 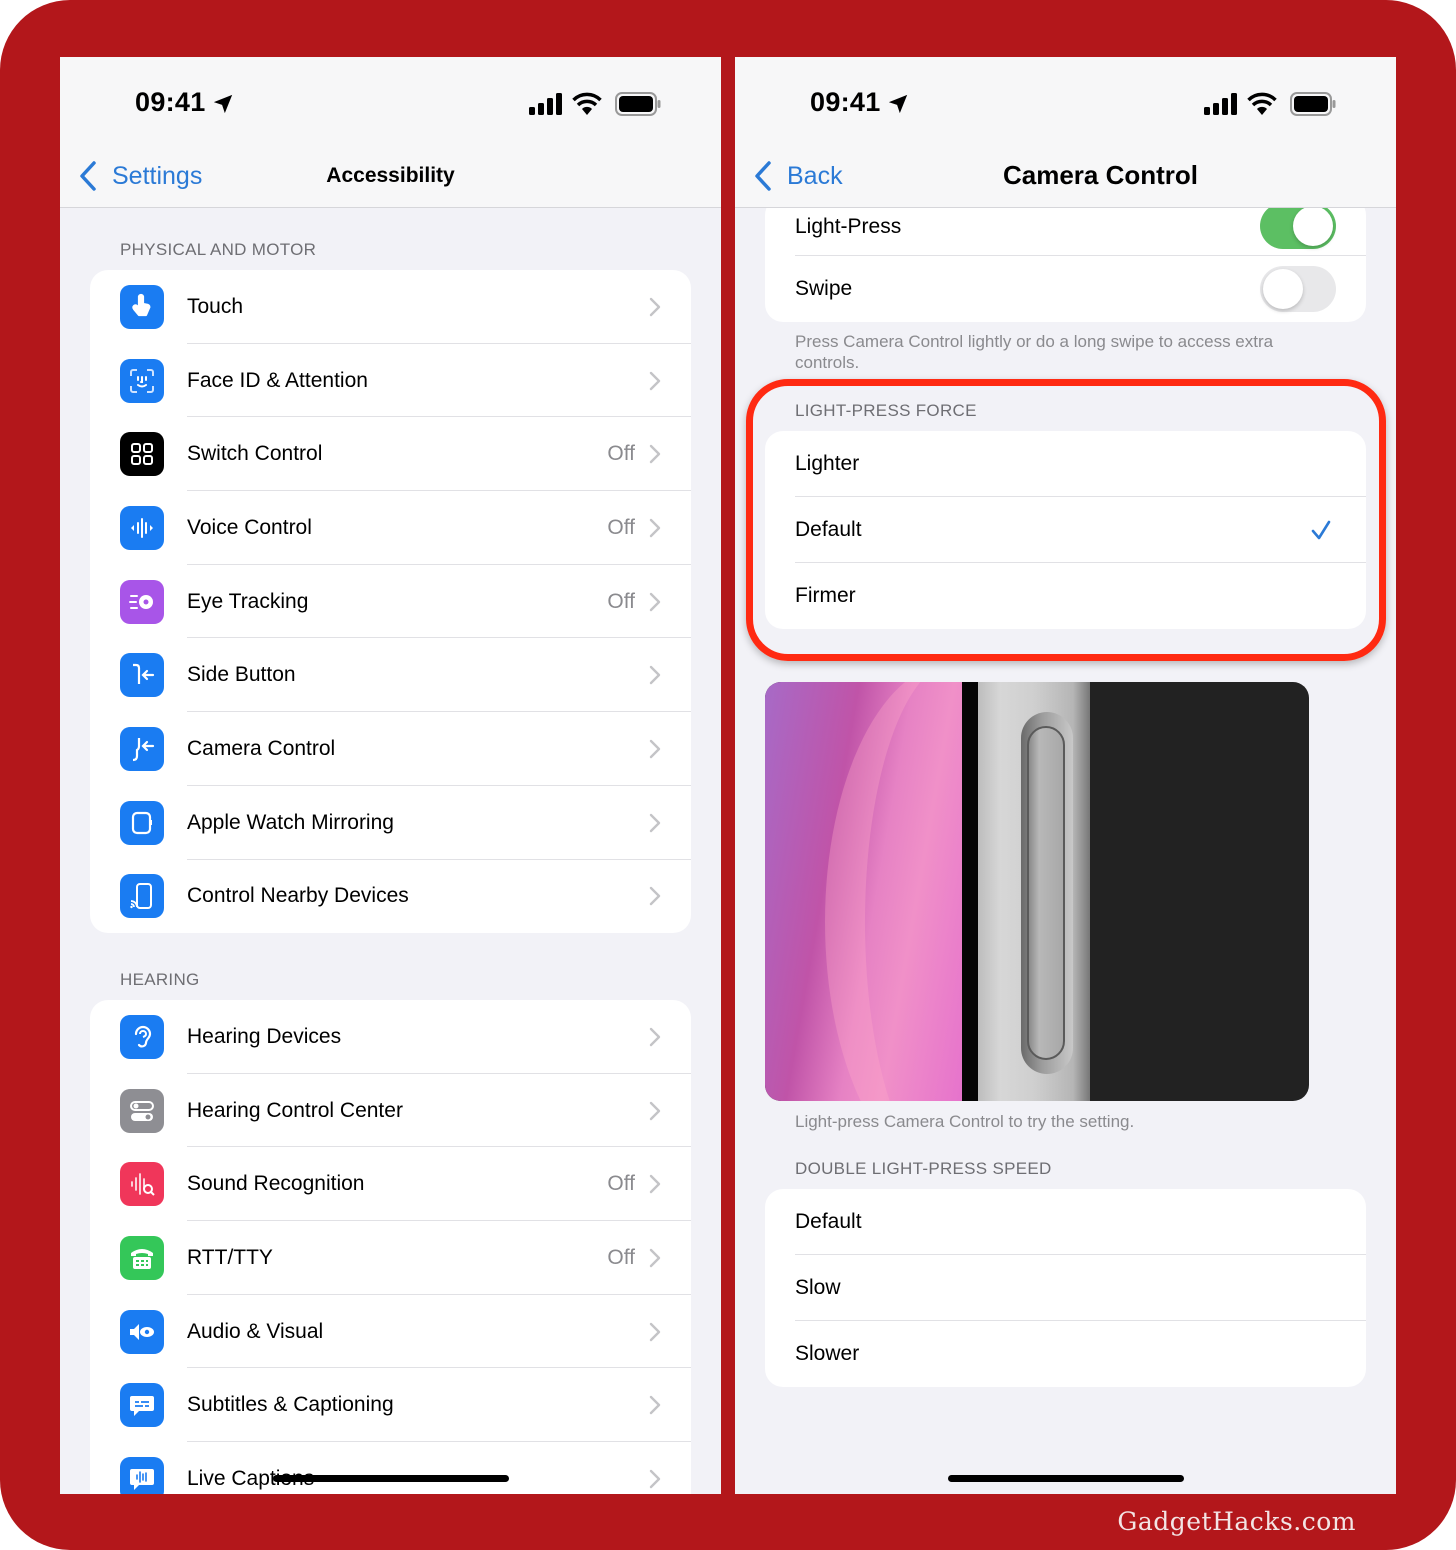 I want to click on row-label: Side Button, so click(x=241, y=675).